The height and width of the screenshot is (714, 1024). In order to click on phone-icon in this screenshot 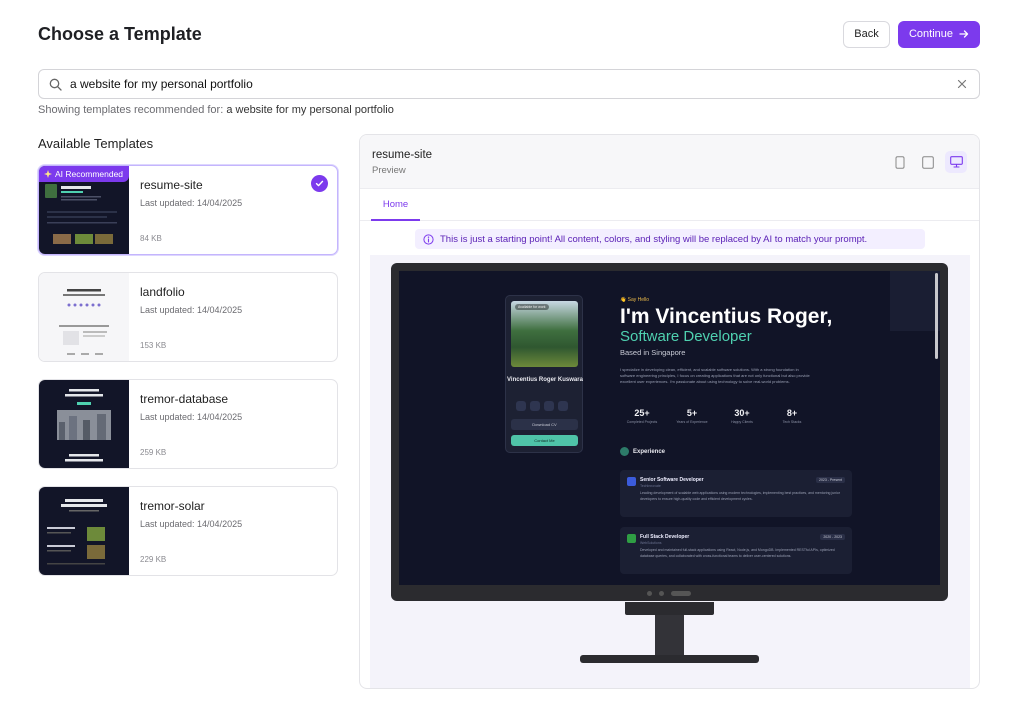, I will do `click(900, 162)`.